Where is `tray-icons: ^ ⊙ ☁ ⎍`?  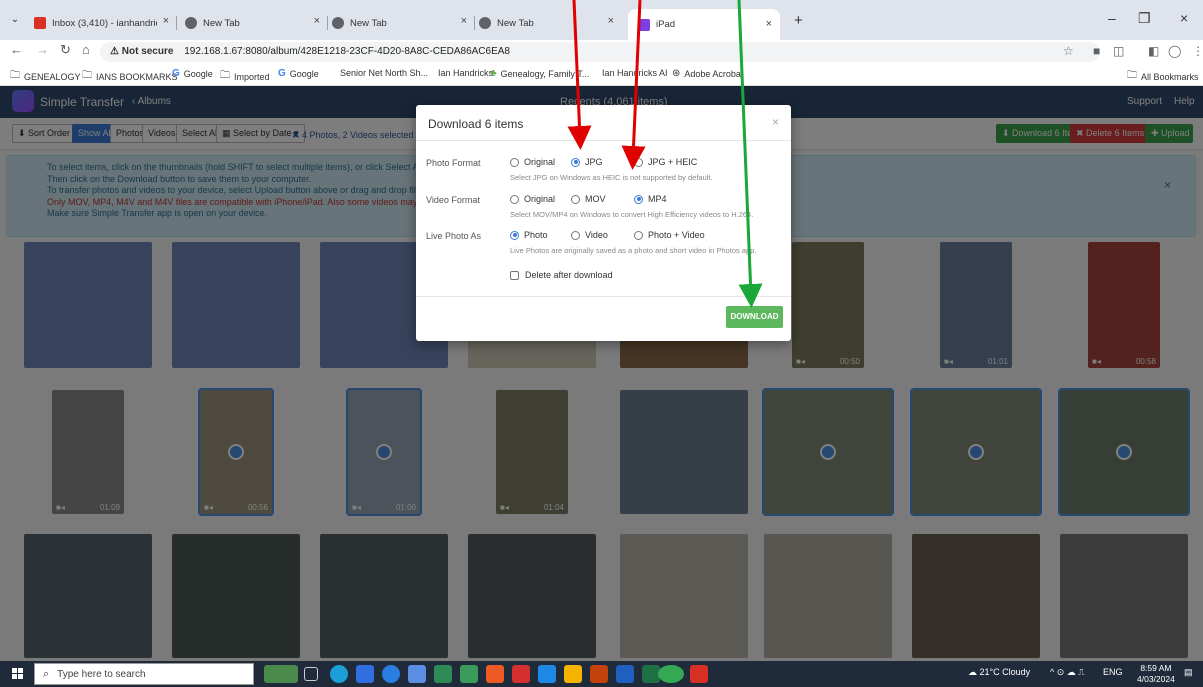
tray-icons: ^ ⊙ ☁ ⎍ is located at coordinates (1067, 672).